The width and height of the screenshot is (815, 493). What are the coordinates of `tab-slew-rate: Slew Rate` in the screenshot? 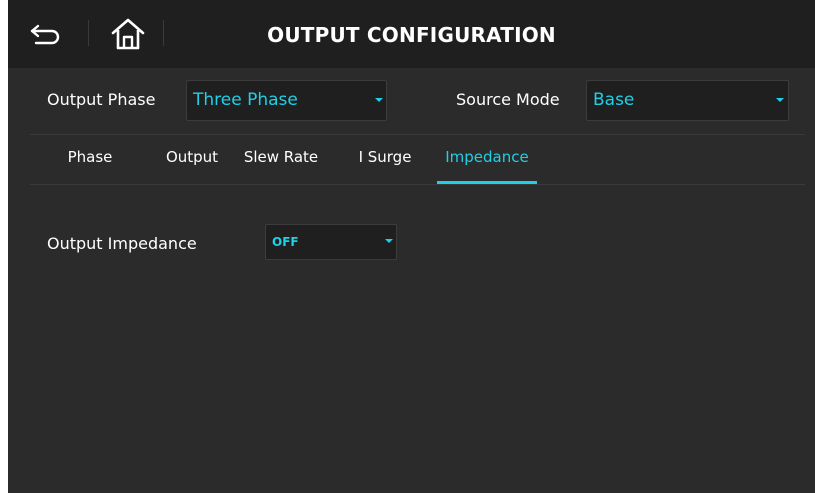 It's located at (281, 166).